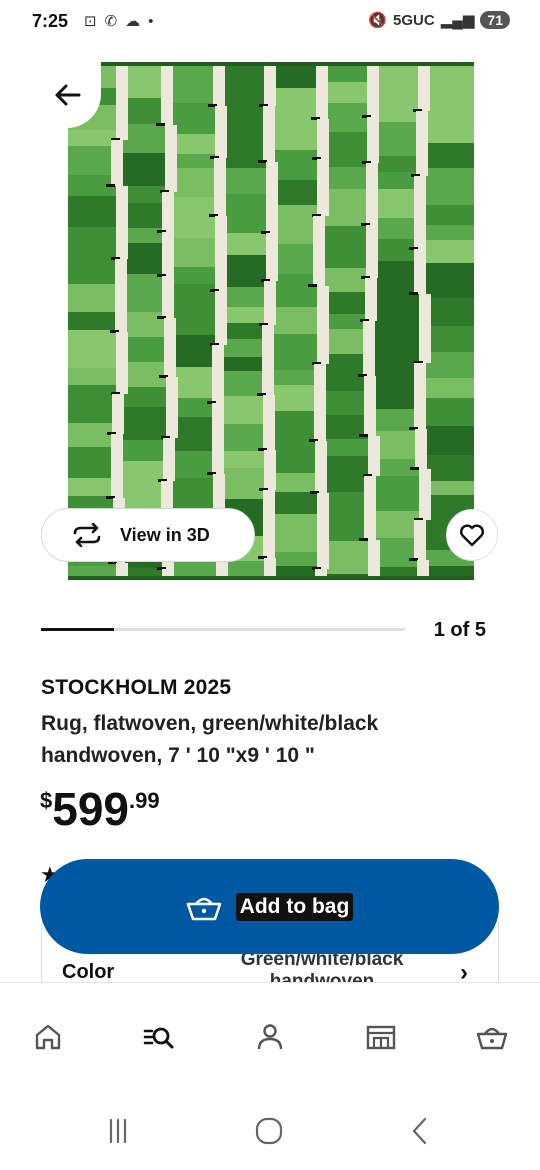 This screenshot has width=540, height=1170. Describe the element at coordinates (68, 95) in the screenshot. I see `arrow-left-icon` at that location.